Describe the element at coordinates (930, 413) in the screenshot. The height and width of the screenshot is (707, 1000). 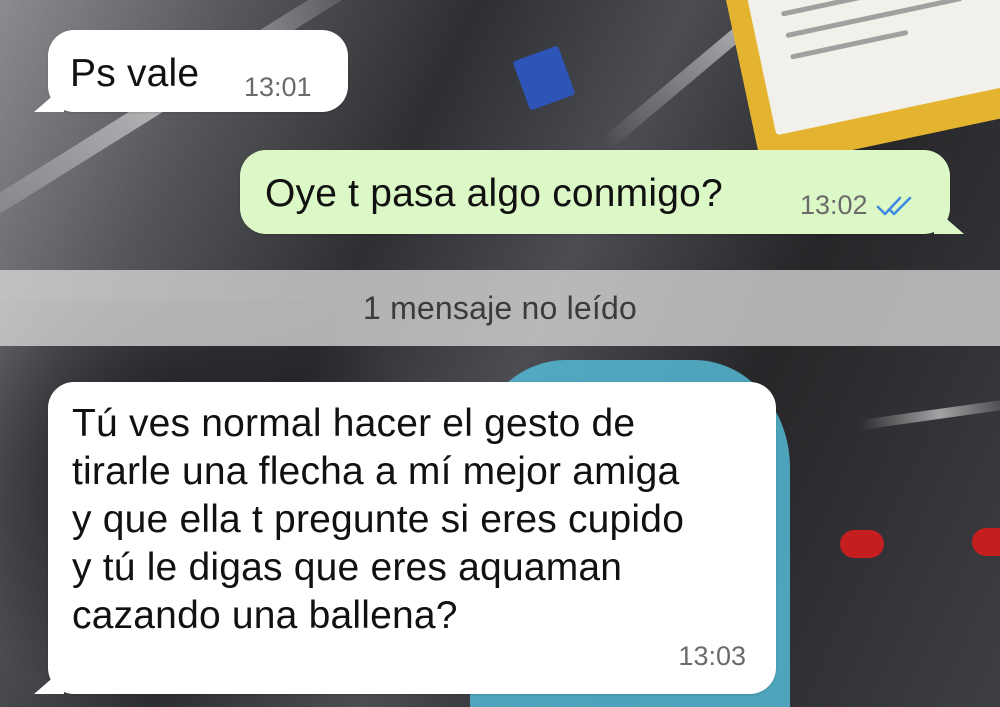
I see `wallpaper-light-streak` at that location.